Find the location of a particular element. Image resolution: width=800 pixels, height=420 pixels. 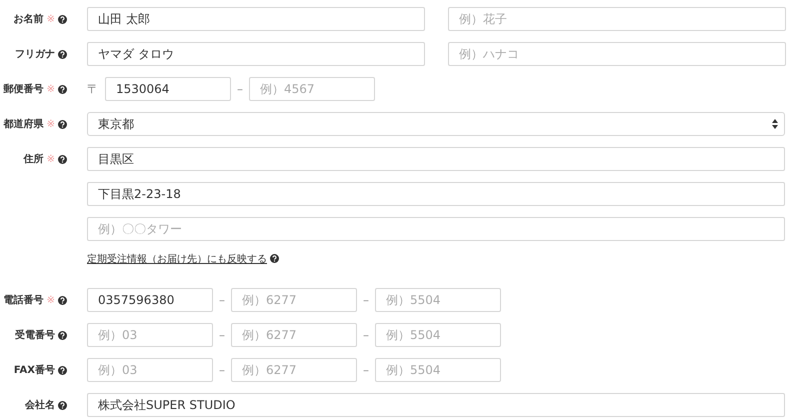

input-field: 例）ハナコ is located at coordinates (617, 54).